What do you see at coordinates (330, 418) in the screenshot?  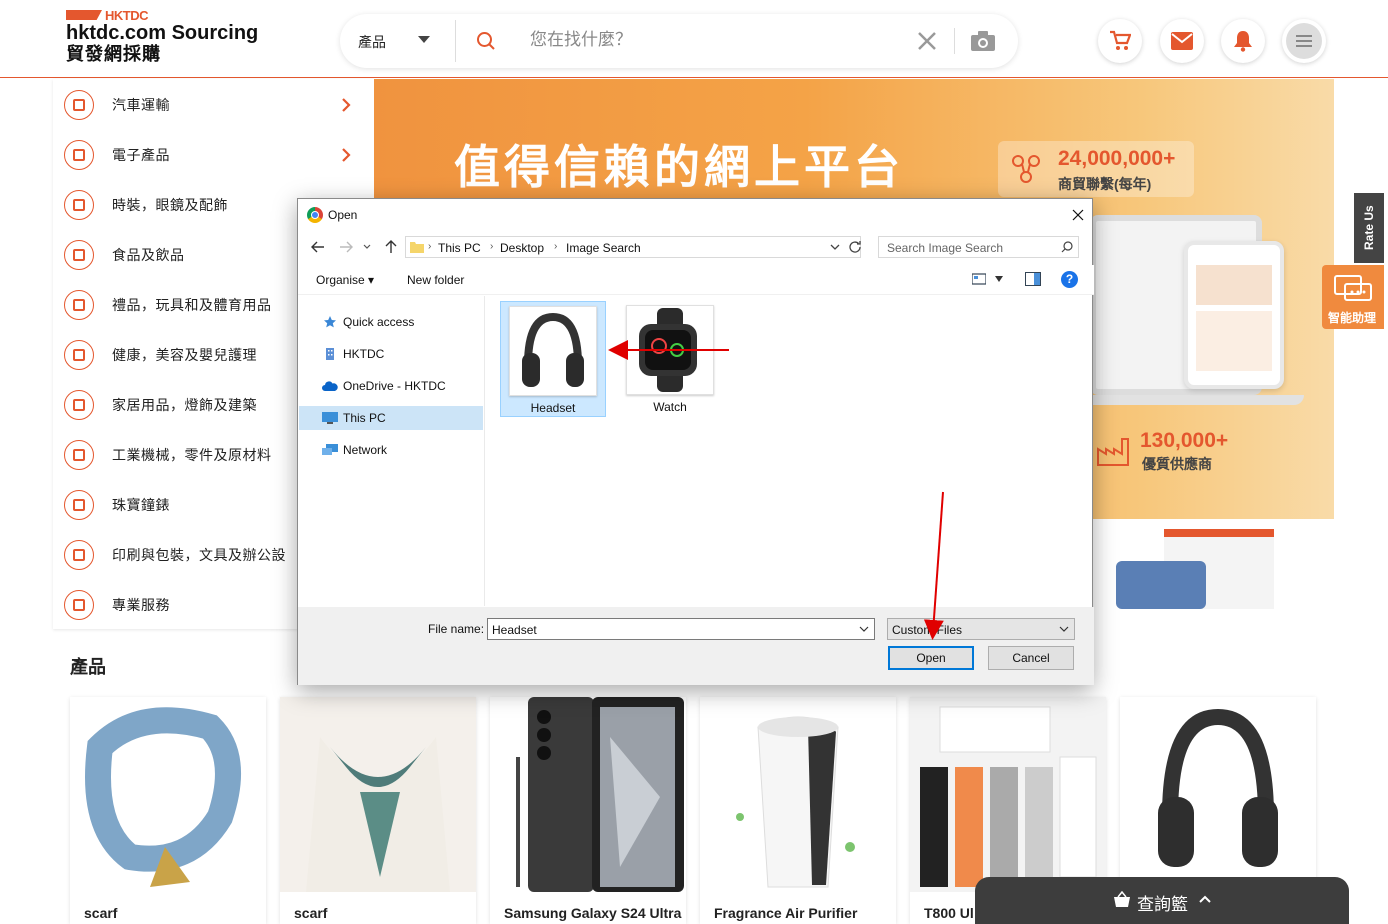 I see `monitor-icon` at bounding box center [330, 418].